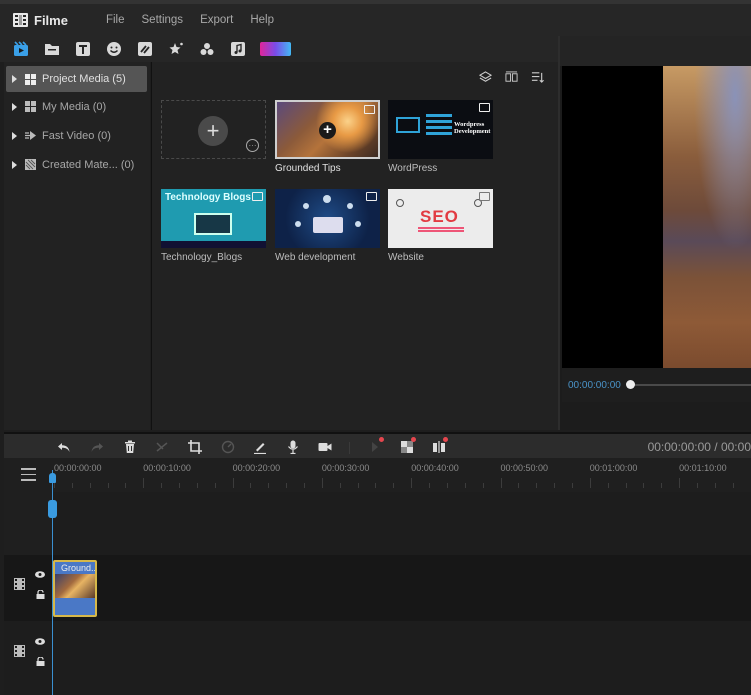 This screenshot has width=751, height=695. Describe the element at coordinates (445, 439) in the screenshot. I see `new-badge` at that location.